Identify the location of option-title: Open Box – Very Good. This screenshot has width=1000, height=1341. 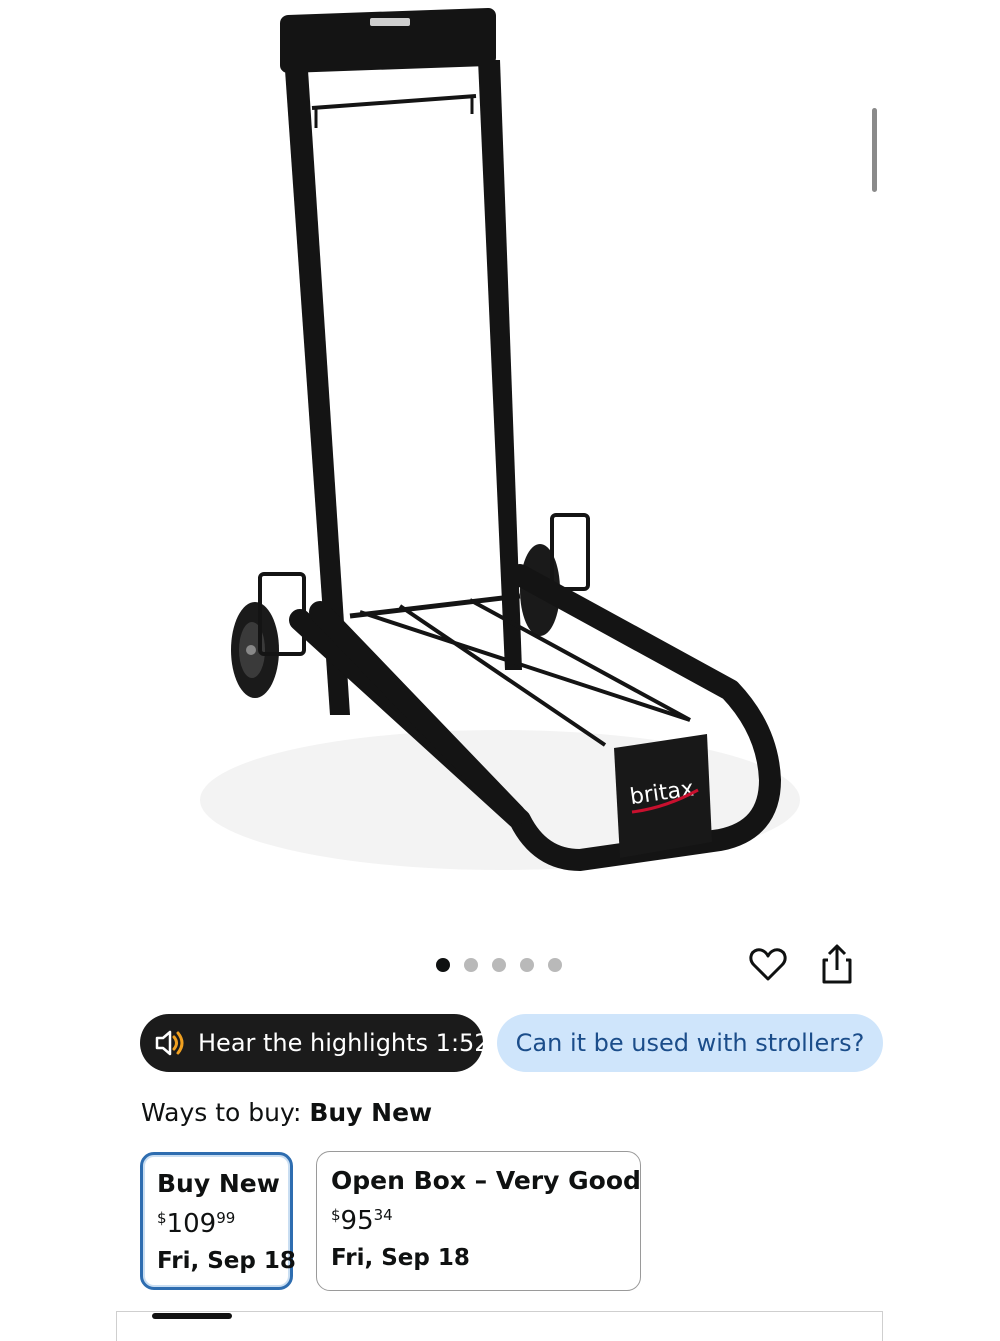
(486, 1180).